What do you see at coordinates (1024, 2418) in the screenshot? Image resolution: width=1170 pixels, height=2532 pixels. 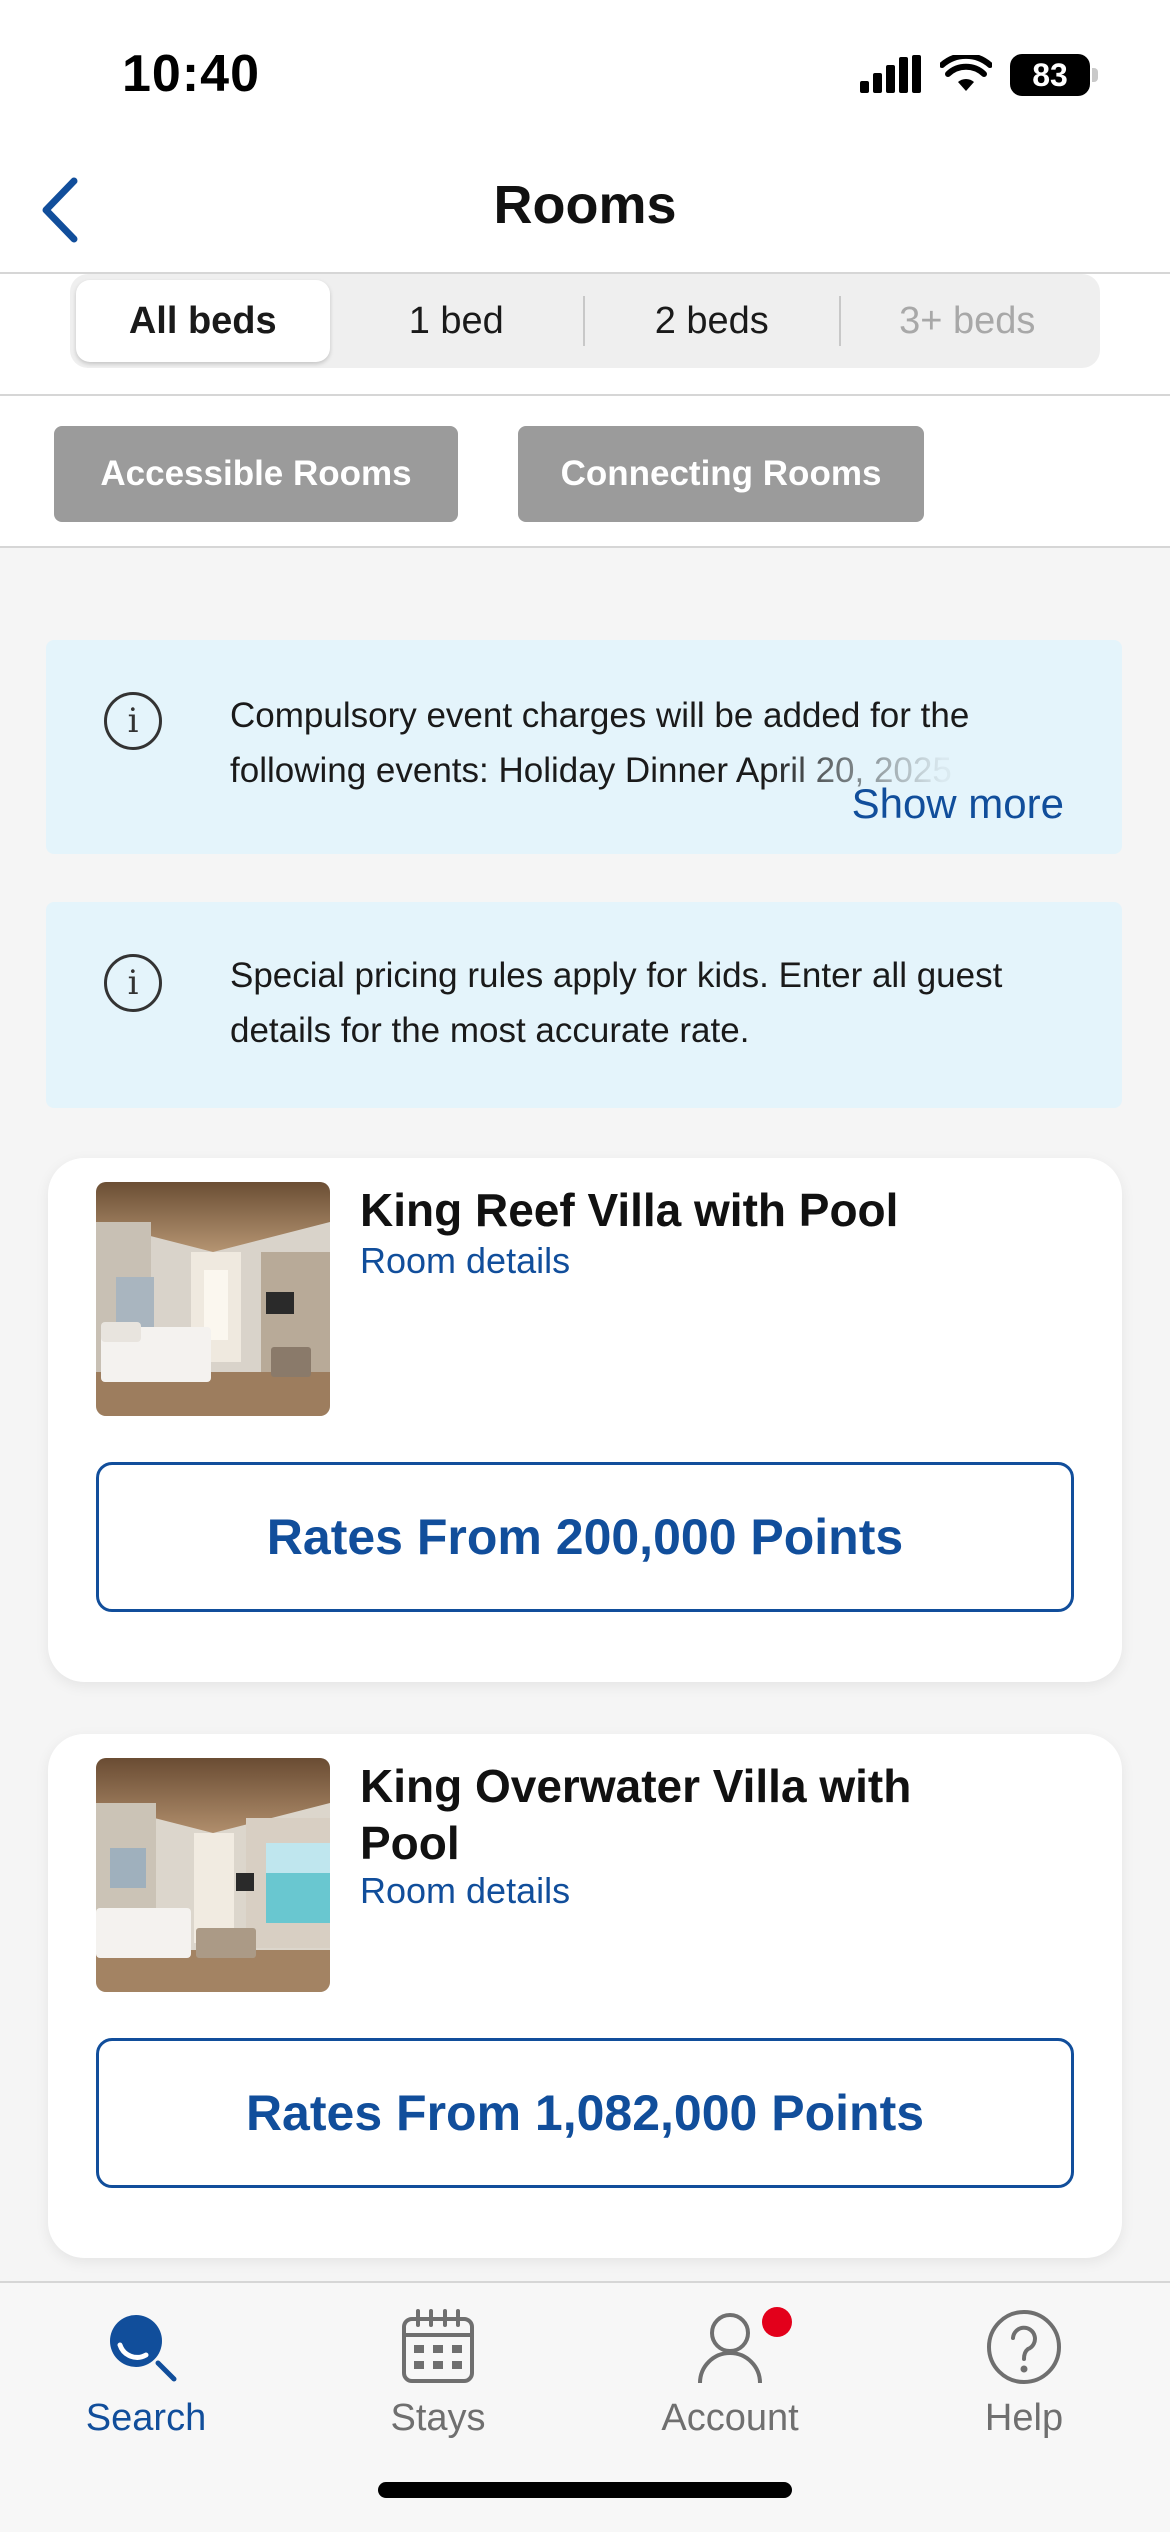 I see `tab-label: Help` at bounding box center [1024, 2418].